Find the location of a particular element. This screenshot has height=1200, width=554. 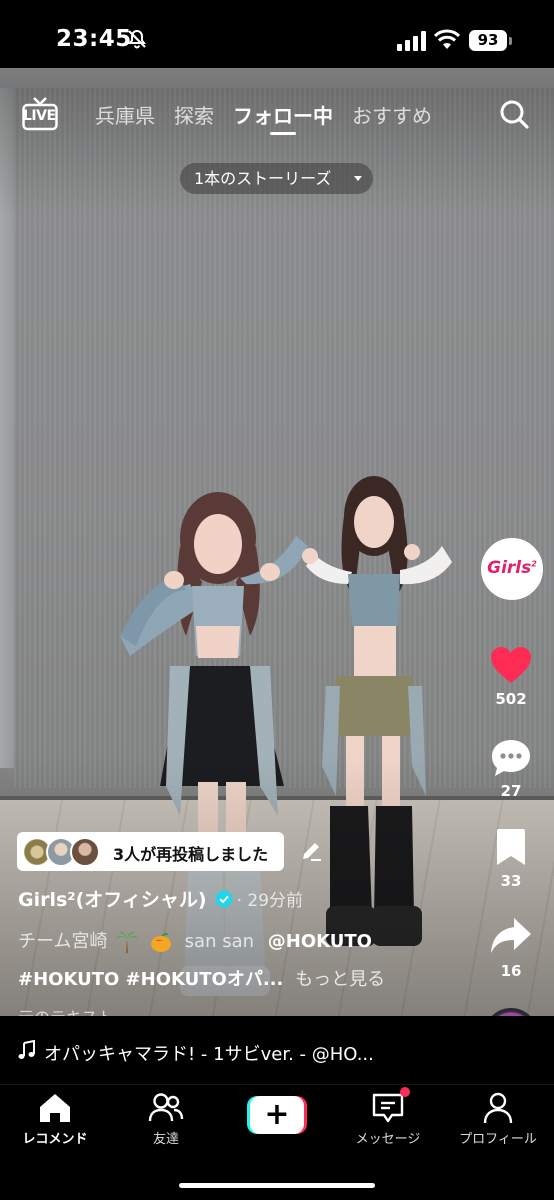

mango-emoji-icon is located at coordinates (160, 942).